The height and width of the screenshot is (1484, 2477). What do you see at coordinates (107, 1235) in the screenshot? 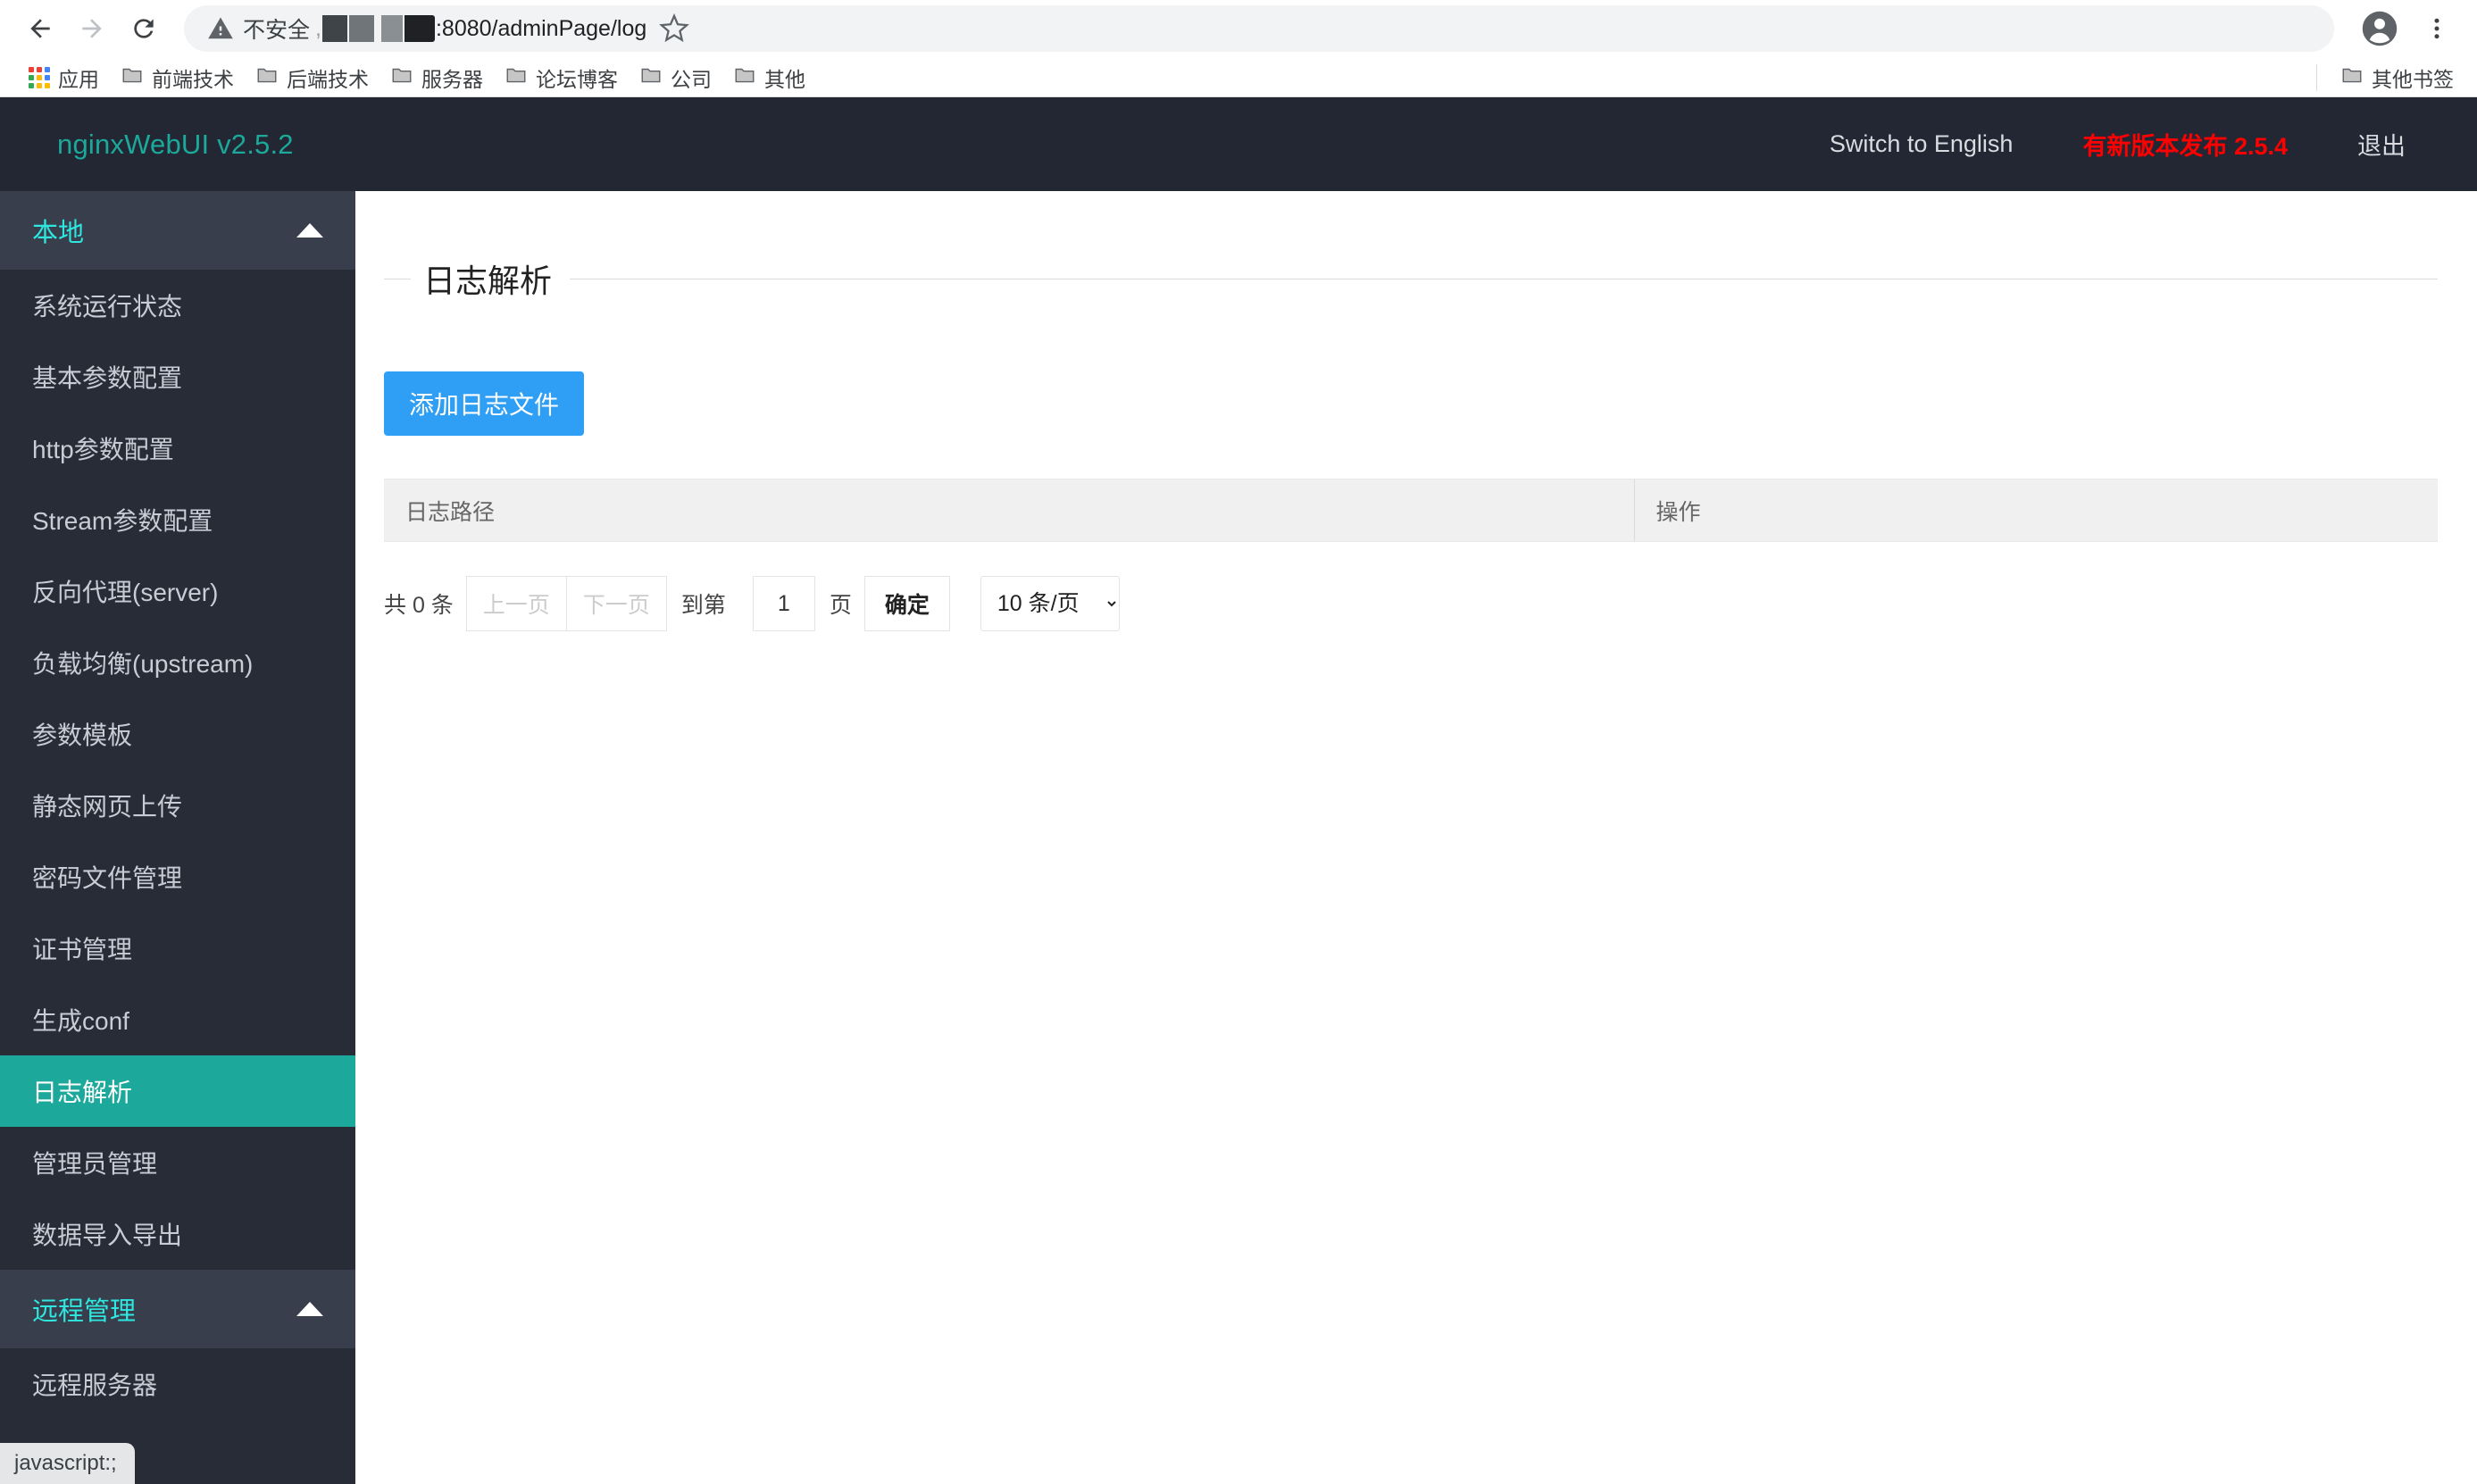
I see `sidebar-item-label: 数据导入导出` at bounding box center [107, 1235].